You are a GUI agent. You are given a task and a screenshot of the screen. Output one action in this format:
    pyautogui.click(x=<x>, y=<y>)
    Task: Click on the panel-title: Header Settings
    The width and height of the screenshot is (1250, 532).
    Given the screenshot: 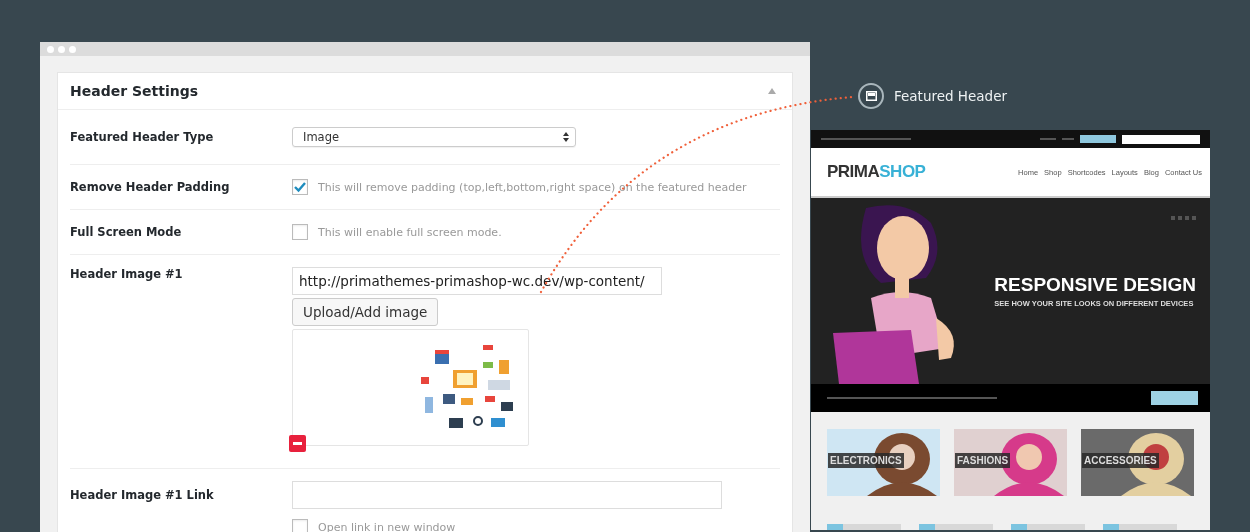 What is the action you would take?
    pyautogui.click(x=134, y=91)
    